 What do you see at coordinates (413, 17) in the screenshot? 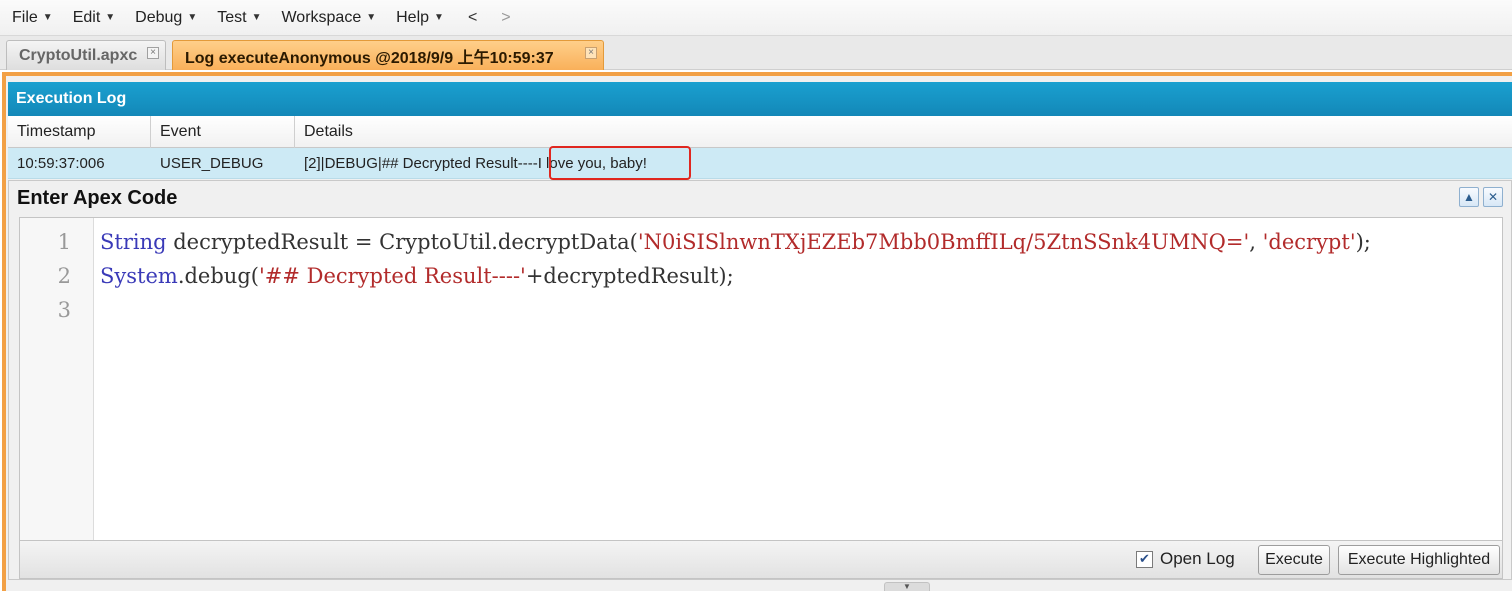
I see `menu-help-label: Help` at bounding box center [413, 17].